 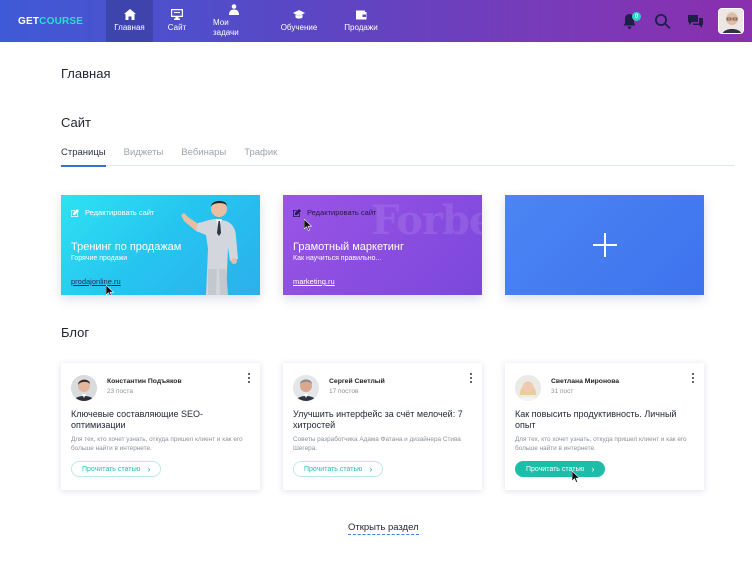 What do you see at coordinates (177, 27) in the screenshot?
I see `nav-item-label: Сайт` at bounding box center [177, 27].